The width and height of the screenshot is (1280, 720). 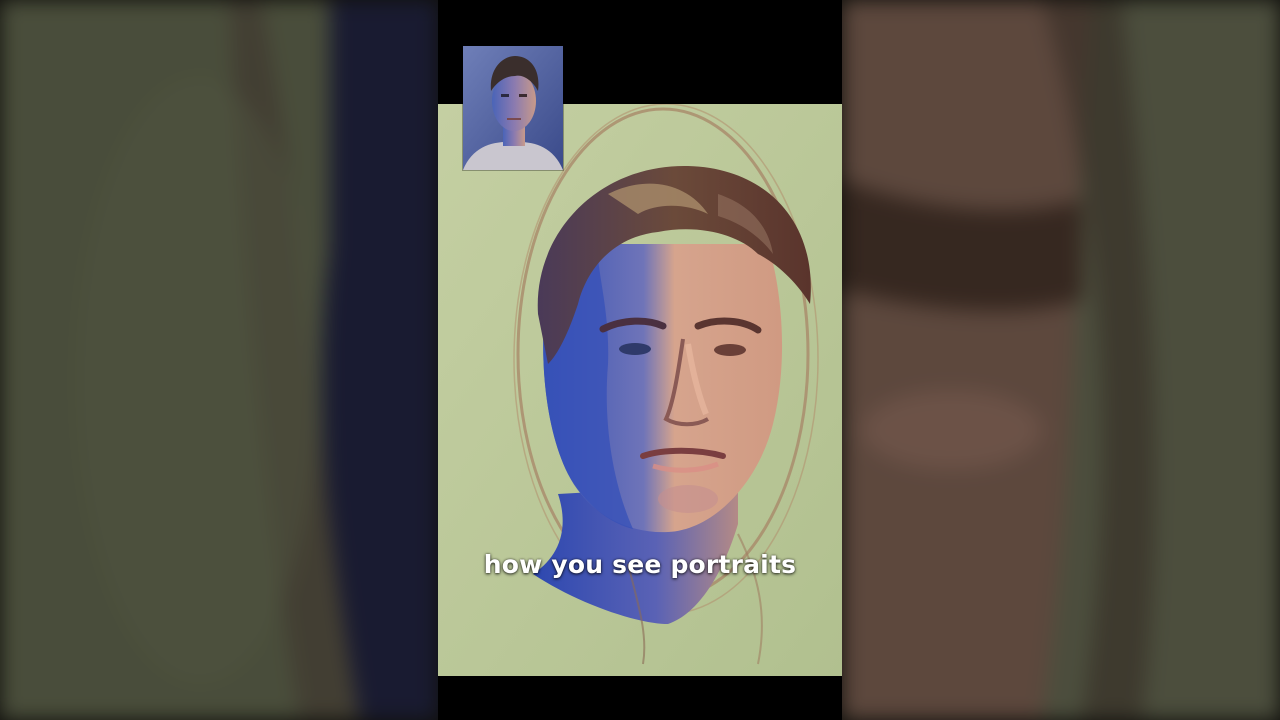 What do you see at coordinates (513, 108) in the screenshot?
I see `reference-photo-thumbnail` at bounding box center [513, 108].